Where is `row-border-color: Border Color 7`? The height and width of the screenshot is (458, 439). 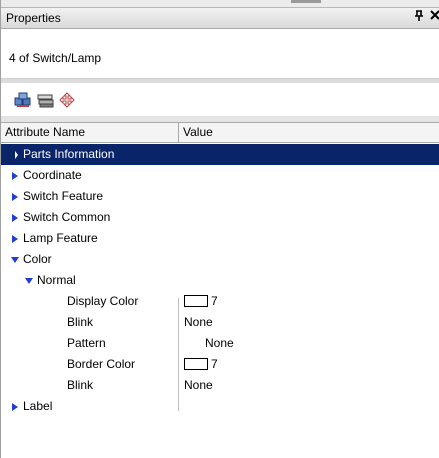 row-border-color: Border Color 7 is located at coordinates (220, 364).